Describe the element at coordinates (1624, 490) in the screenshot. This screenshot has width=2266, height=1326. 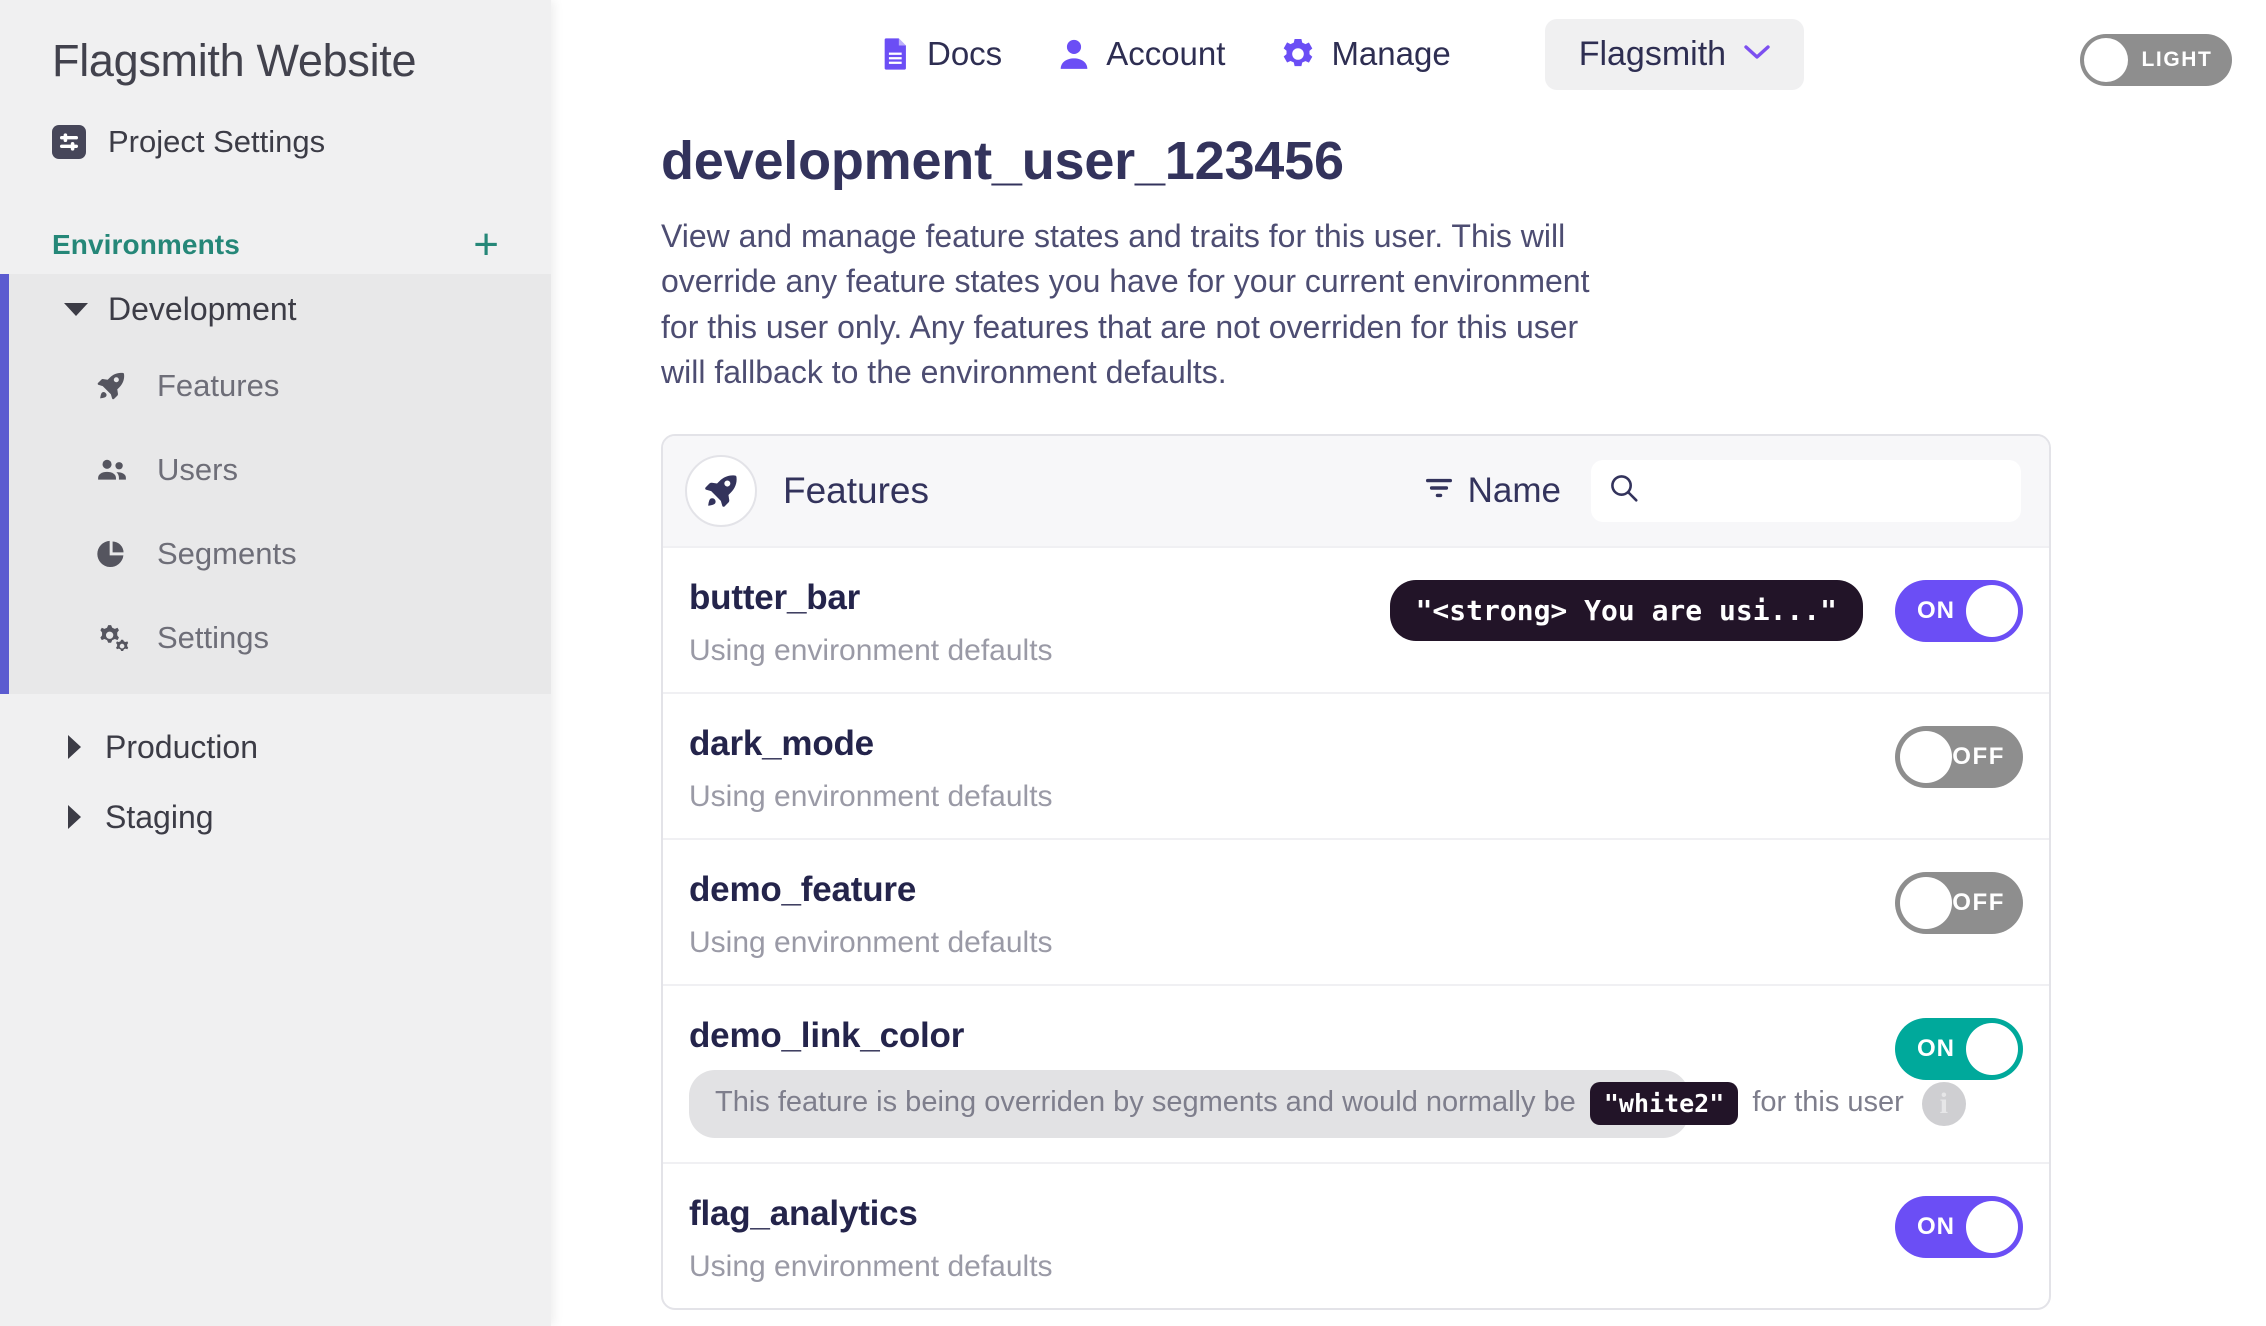
I see `search-icon` at that location.